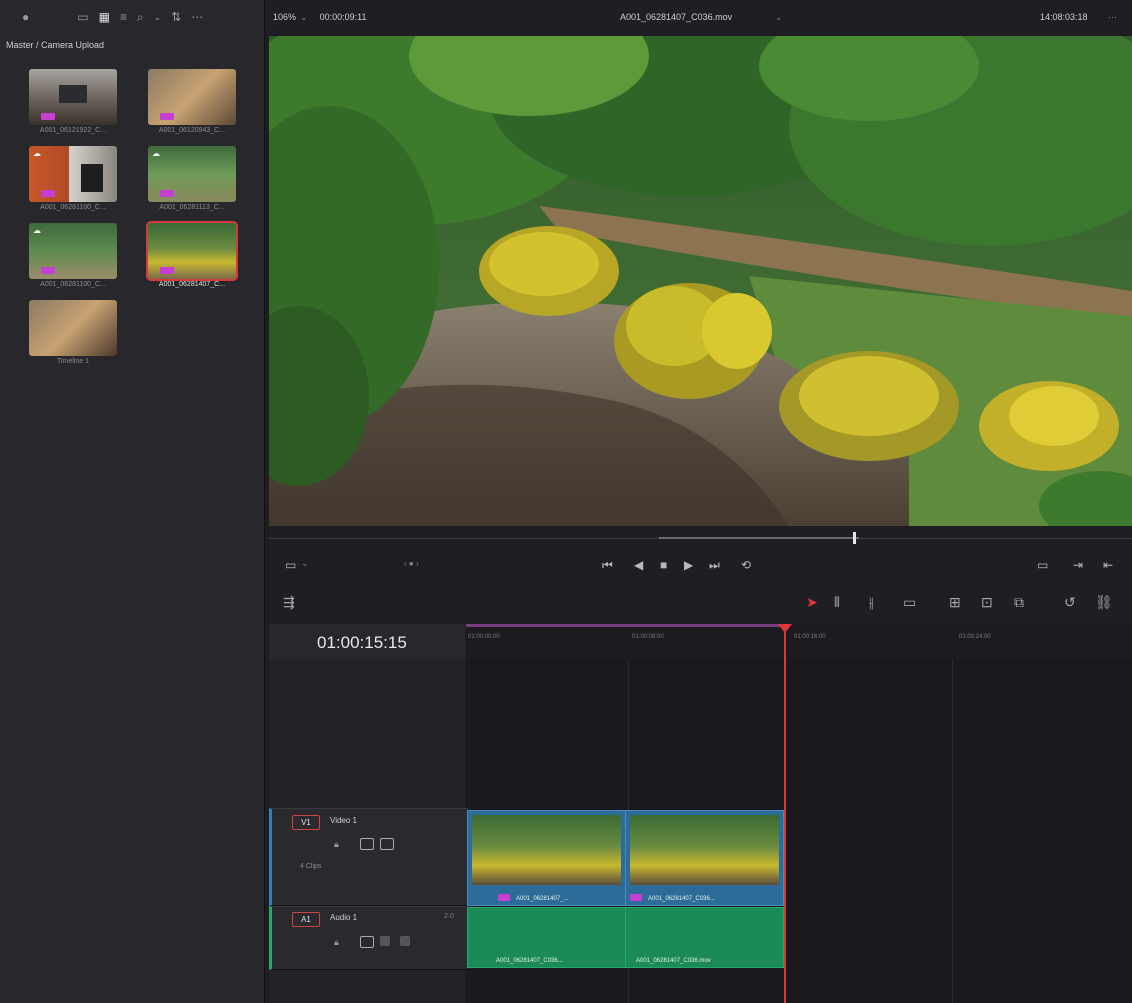 Image resolution: width=1132 pixels, height=1003 pixels. I want to click on ruler-tick: 01:00:16:00, so click(810, 637).